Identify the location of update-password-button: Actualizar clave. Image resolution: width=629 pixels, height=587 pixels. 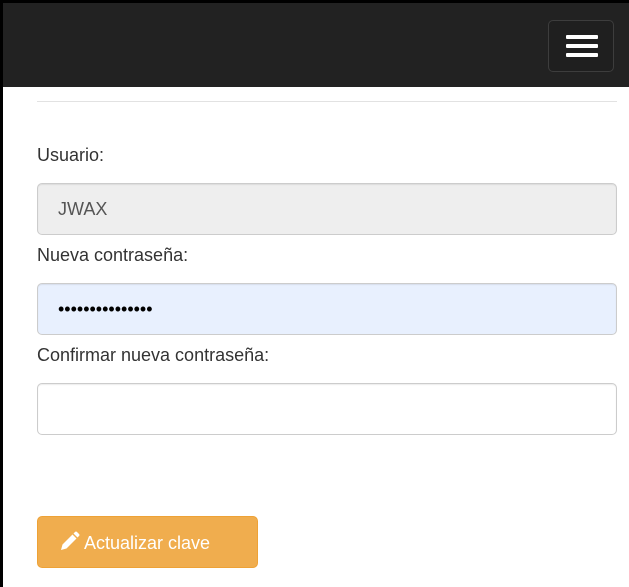
(147, 542).